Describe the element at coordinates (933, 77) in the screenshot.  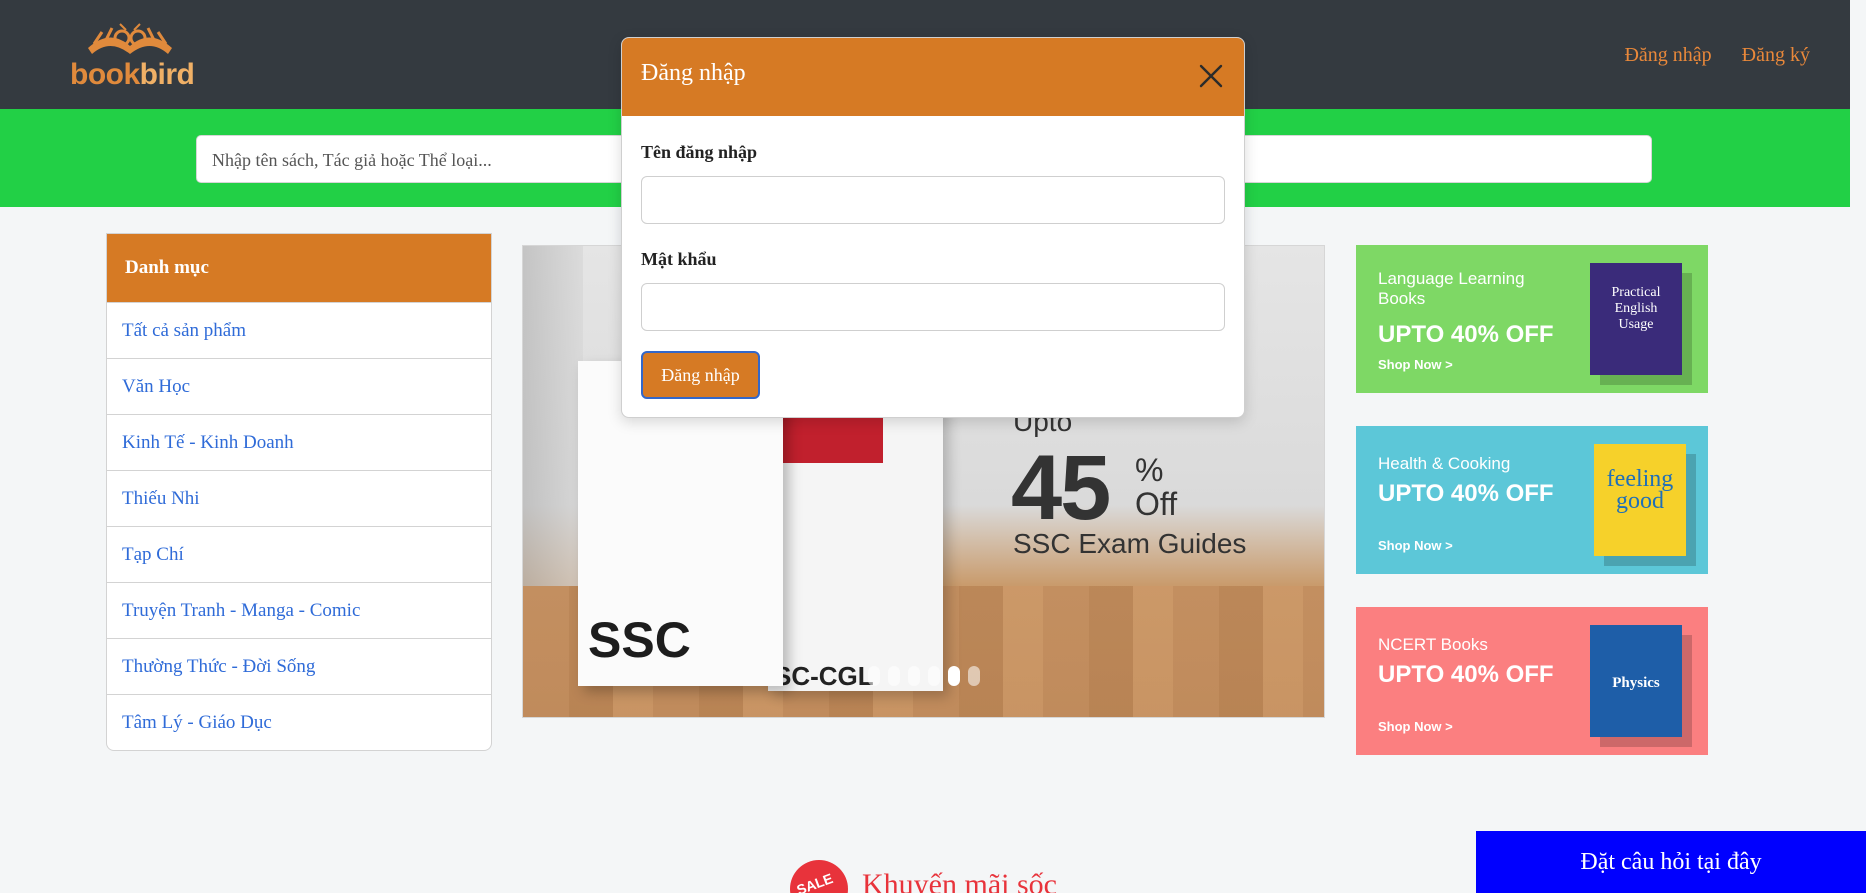
I see `modal-header: Đăng nhập` at that location.